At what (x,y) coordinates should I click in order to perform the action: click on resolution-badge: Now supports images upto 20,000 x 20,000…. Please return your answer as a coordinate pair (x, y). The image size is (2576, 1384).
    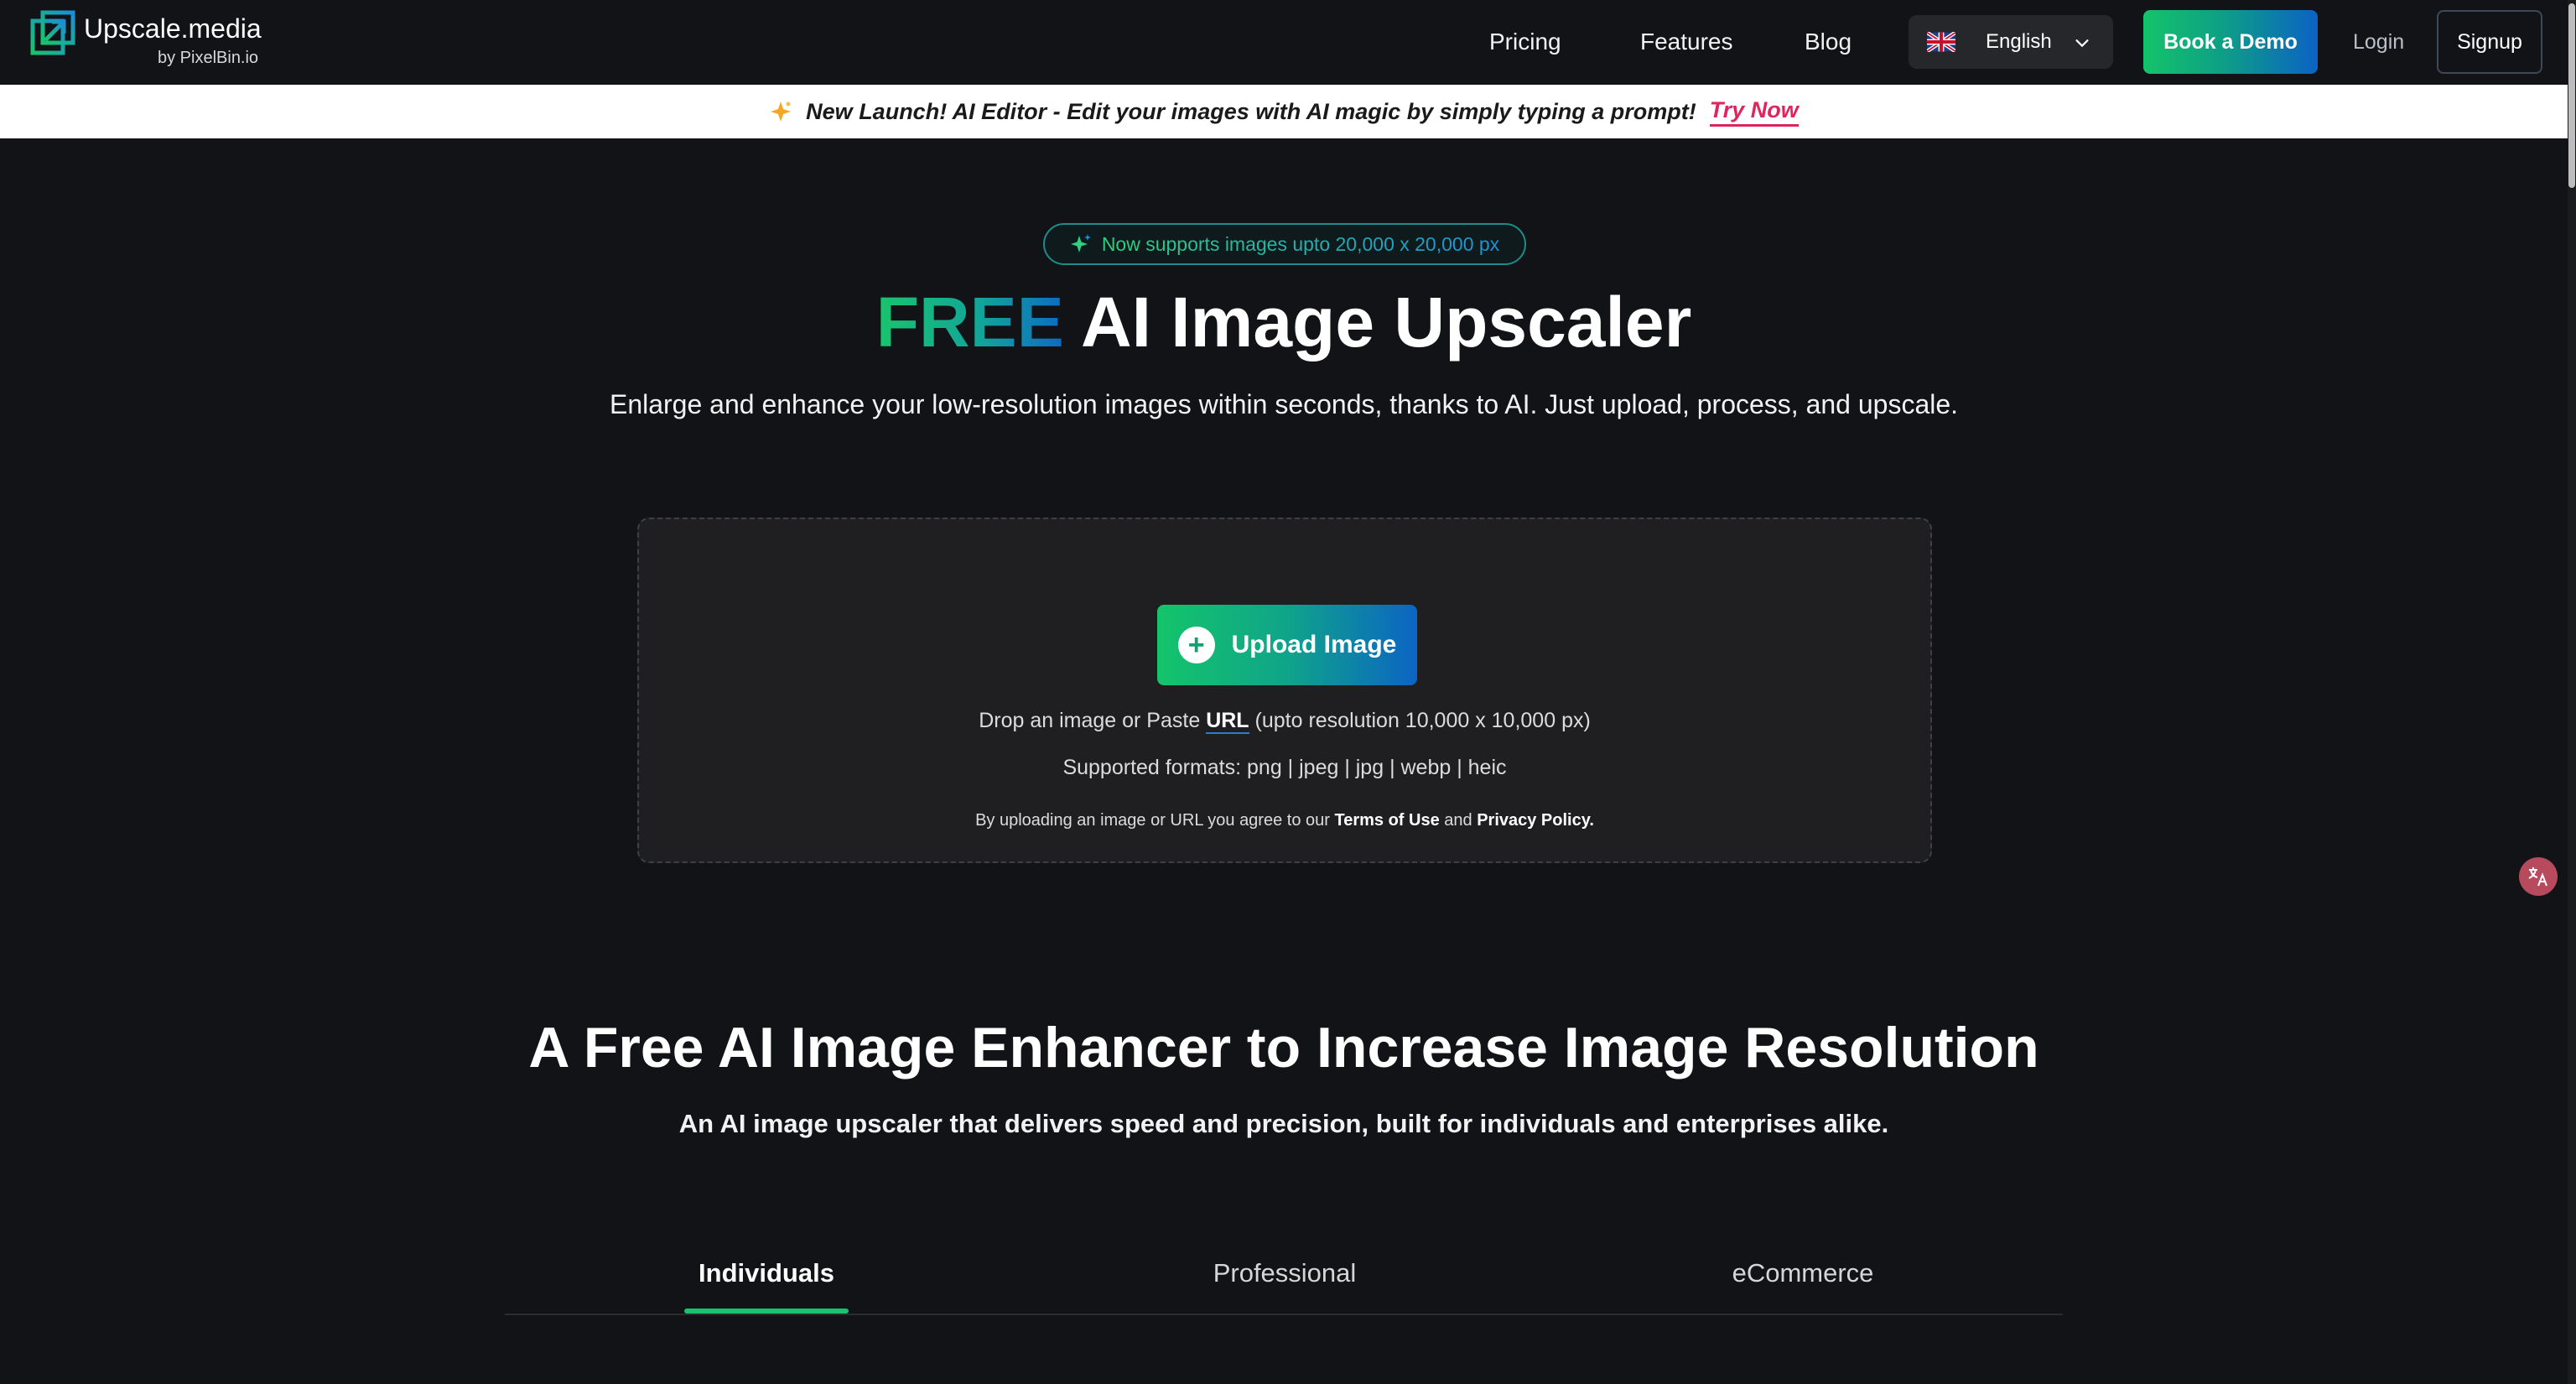
    Looking at the image, I should click on (1284, 244).